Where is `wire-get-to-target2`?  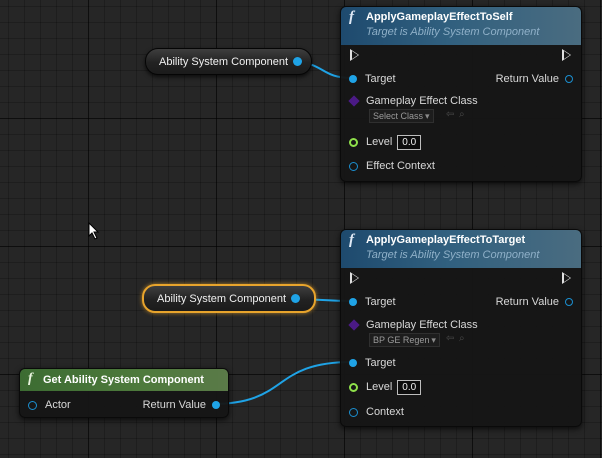 wire-get-to-target2 is located at coordinates (282, 383).